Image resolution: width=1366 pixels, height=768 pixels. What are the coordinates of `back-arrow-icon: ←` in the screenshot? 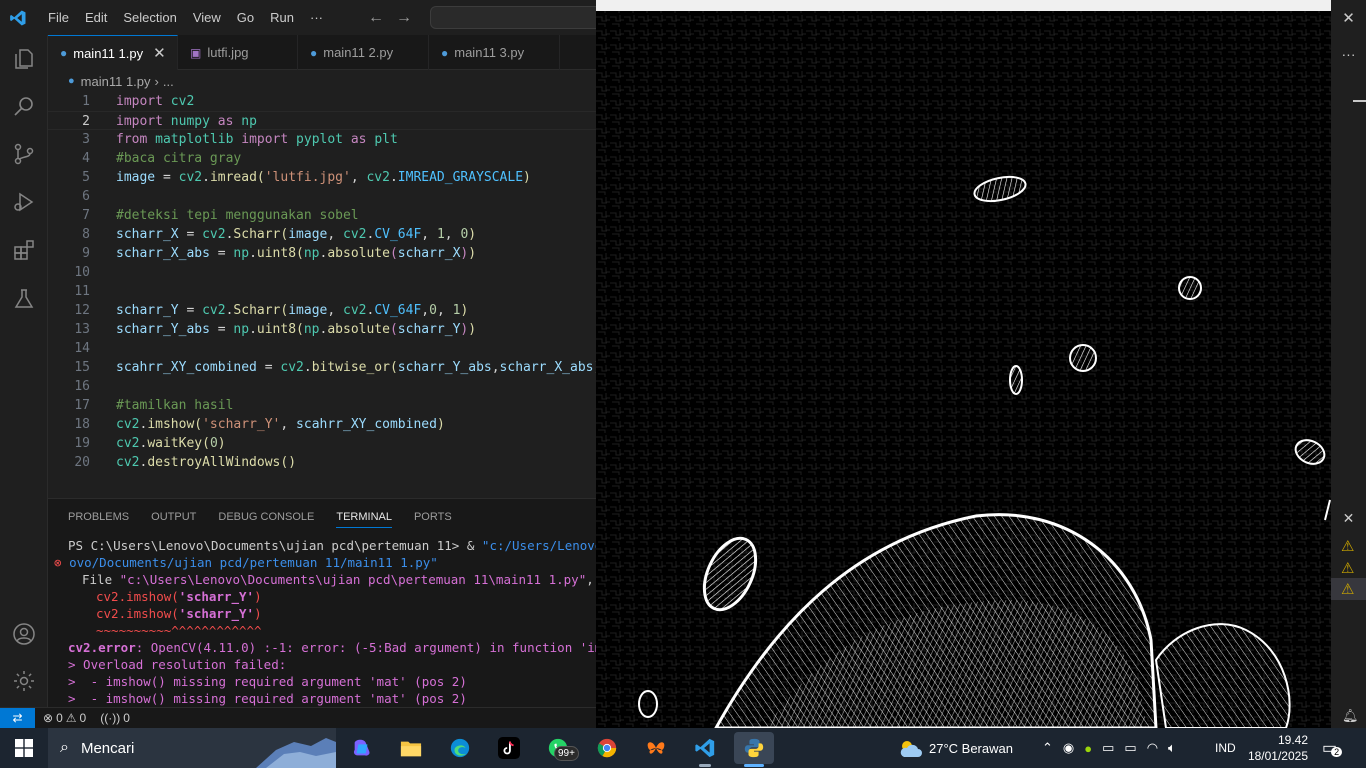 It's located at (376, 18).